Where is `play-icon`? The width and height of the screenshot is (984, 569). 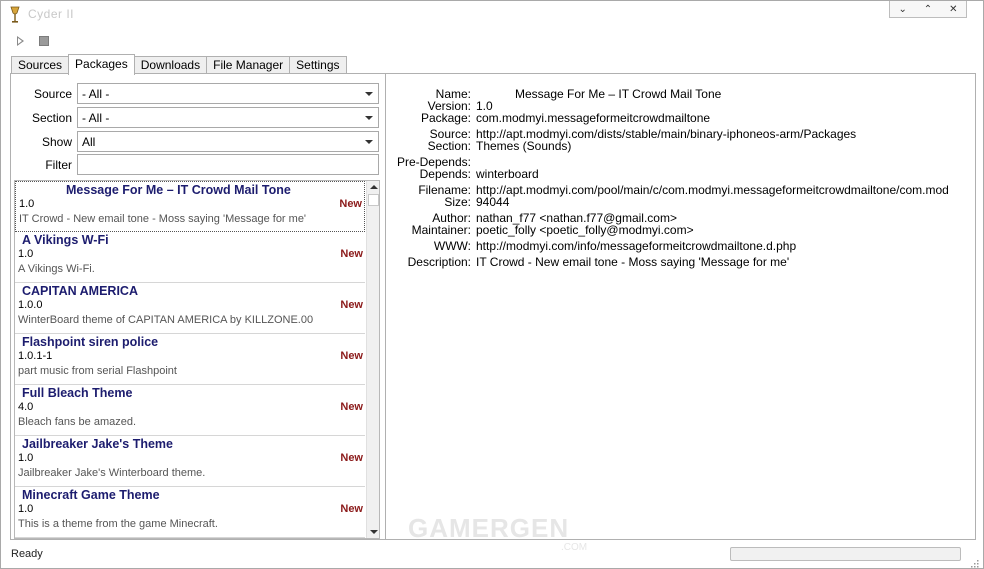
play-icon is located at coordinates (20, 41).